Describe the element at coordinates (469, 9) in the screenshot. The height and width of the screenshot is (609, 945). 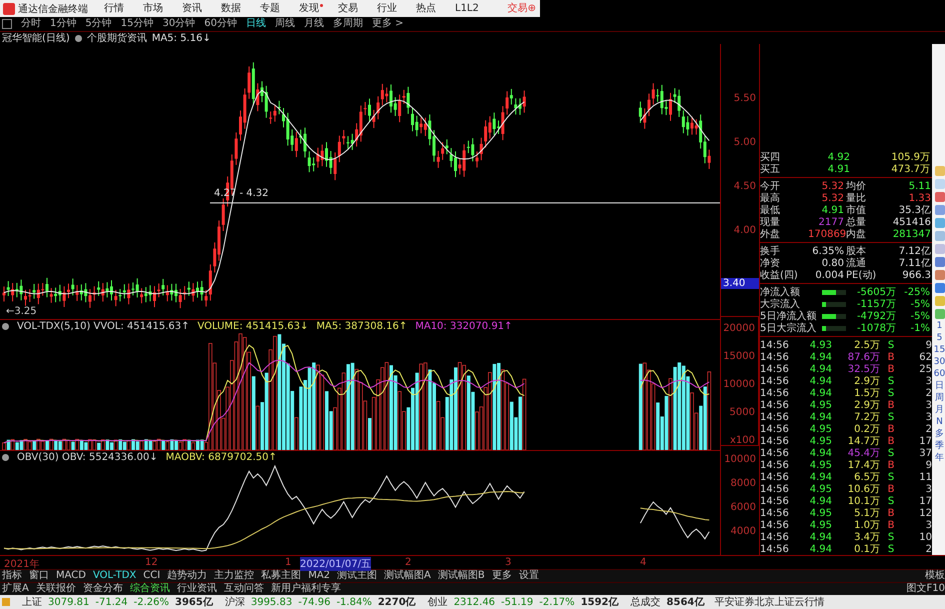
I see `menu-item: L1L2` at that location.